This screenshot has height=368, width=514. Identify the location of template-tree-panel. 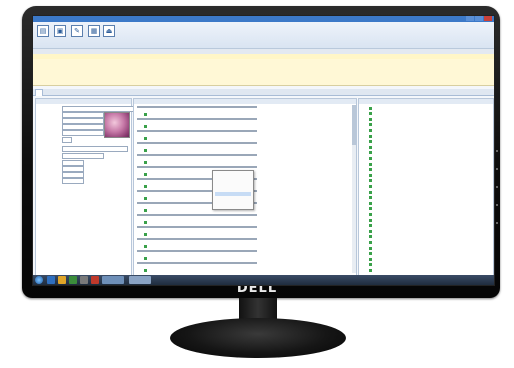
(426, 187).